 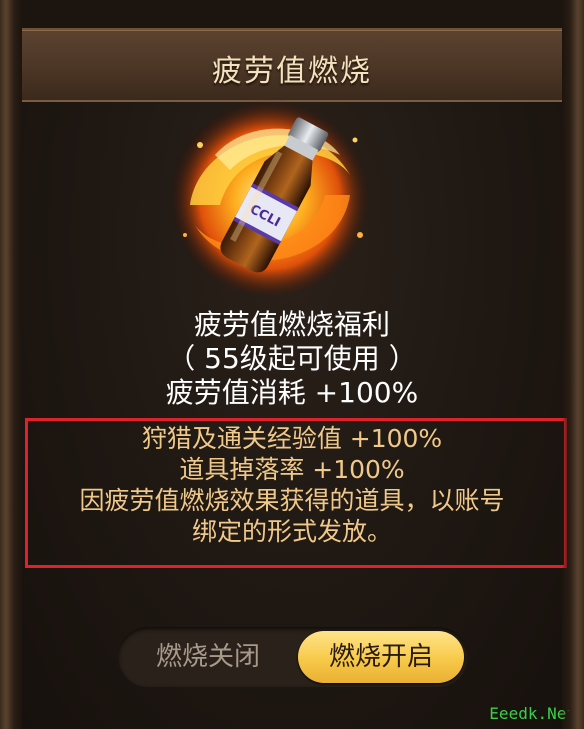 I want to click on bonus-exp: 狩猎及通关经验值 +100%, so click(x=292, y=438).